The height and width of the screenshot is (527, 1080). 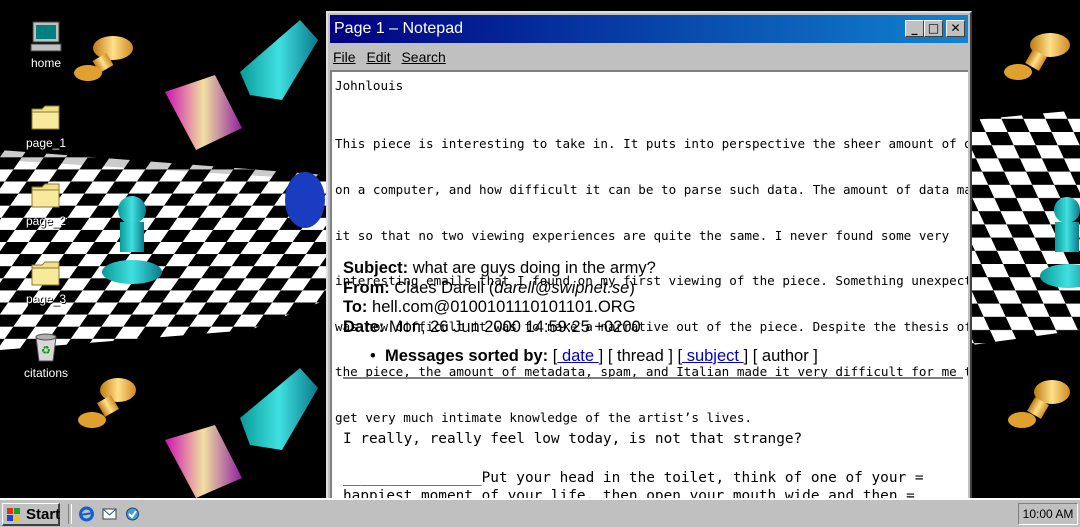 What do you see at coordinates (86, 514) in the screenshot?
I see `internet-explorer-icon` at bounding box center [86, 514].